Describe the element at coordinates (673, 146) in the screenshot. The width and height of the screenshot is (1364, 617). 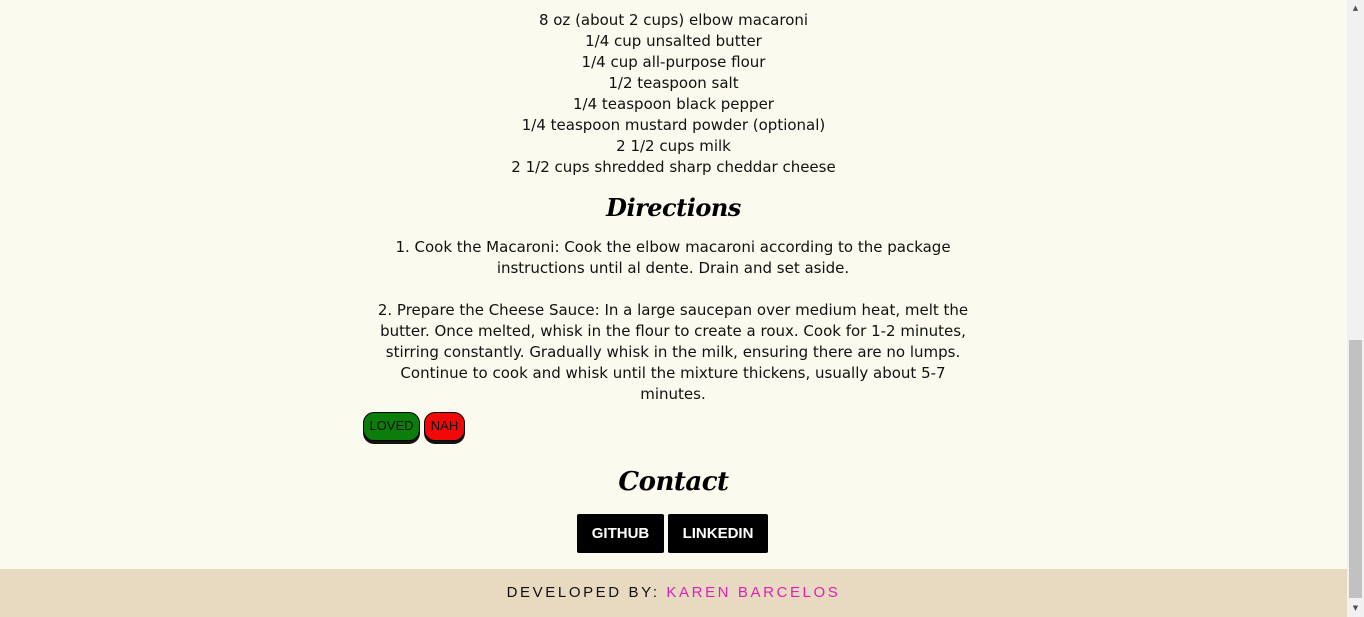
I see `ingredient-item: 2 1/2 cups milk` at that location.